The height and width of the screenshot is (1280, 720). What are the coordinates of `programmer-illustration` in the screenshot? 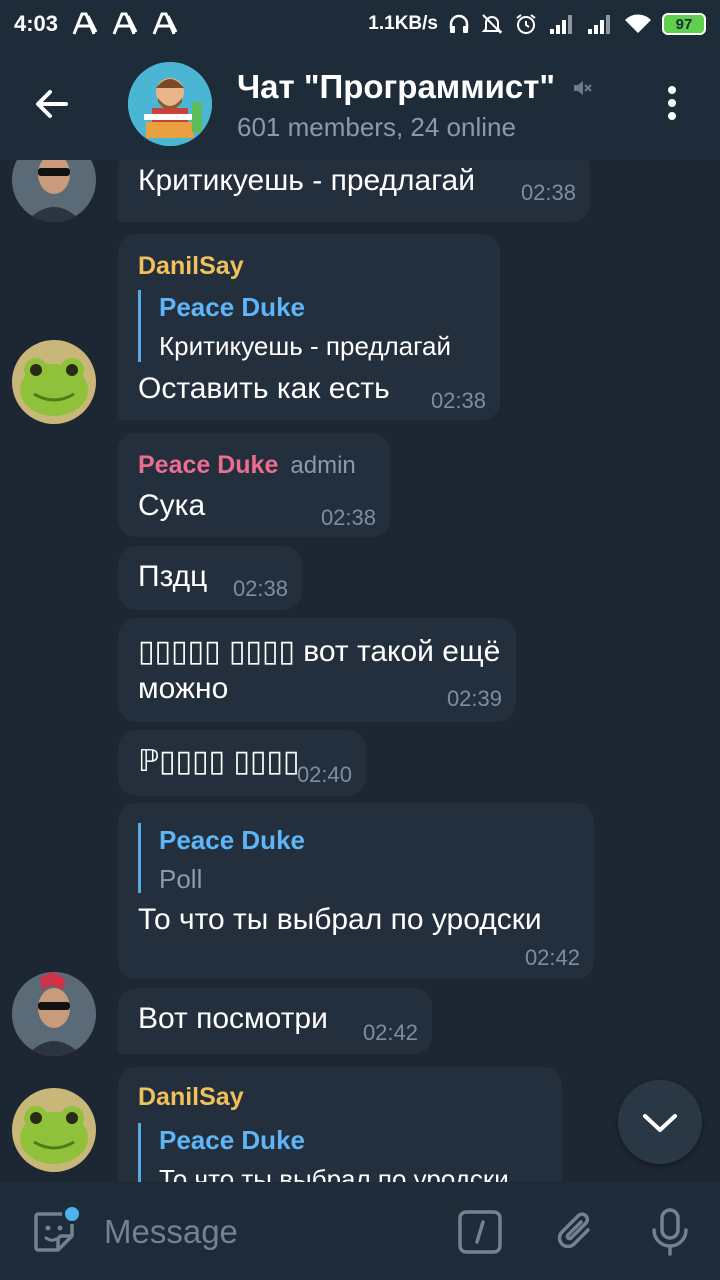 It's located at (170, 104).